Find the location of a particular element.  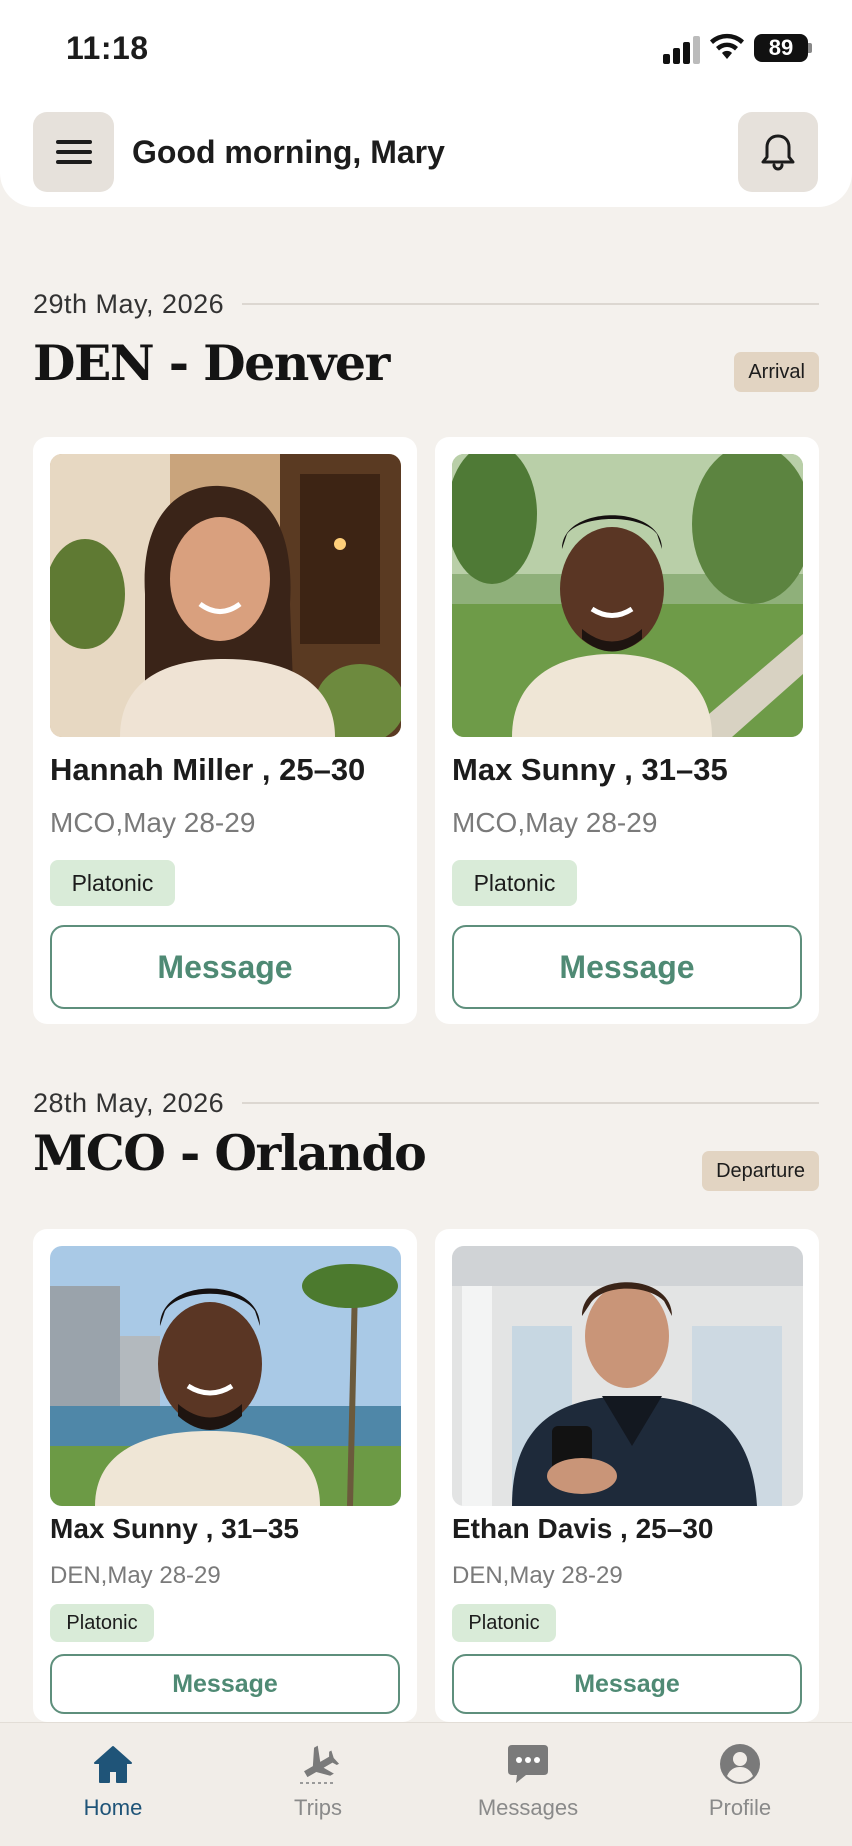

city-title: DEN - Denver is located at coordinates (211, 363).